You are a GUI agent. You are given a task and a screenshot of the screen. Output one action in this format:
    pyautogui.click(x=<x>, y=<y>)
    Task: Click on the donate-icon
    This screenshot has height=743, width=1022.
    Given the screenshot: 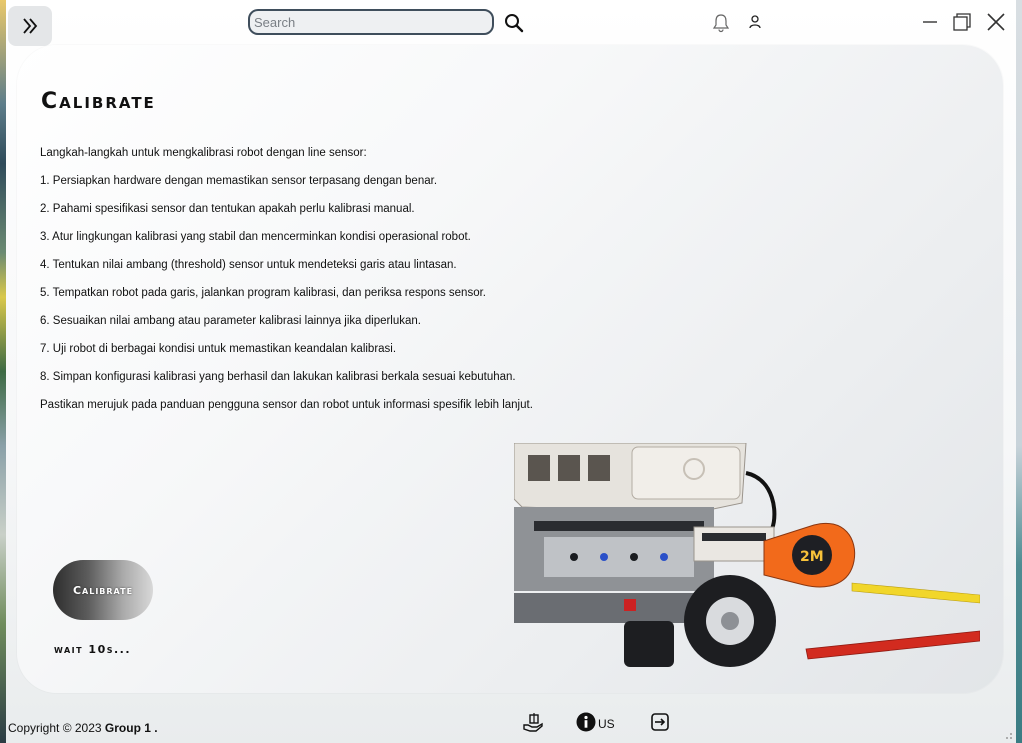 What is the action you would take?
    pyautogui.click(x=533, y=722)
    